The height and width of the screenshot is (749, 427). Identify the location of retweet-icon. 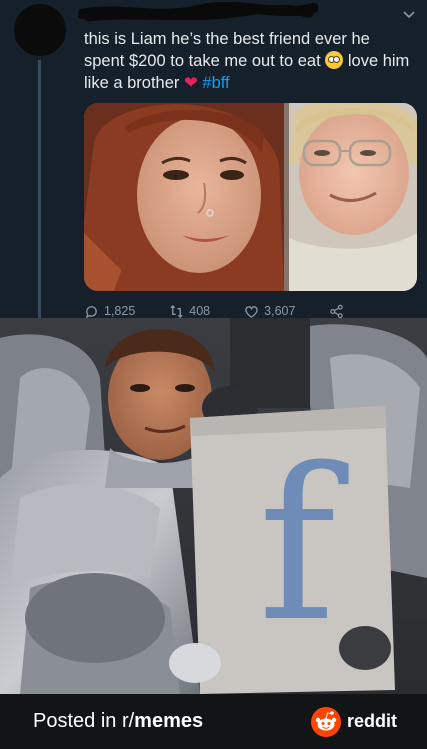
(176, 311).